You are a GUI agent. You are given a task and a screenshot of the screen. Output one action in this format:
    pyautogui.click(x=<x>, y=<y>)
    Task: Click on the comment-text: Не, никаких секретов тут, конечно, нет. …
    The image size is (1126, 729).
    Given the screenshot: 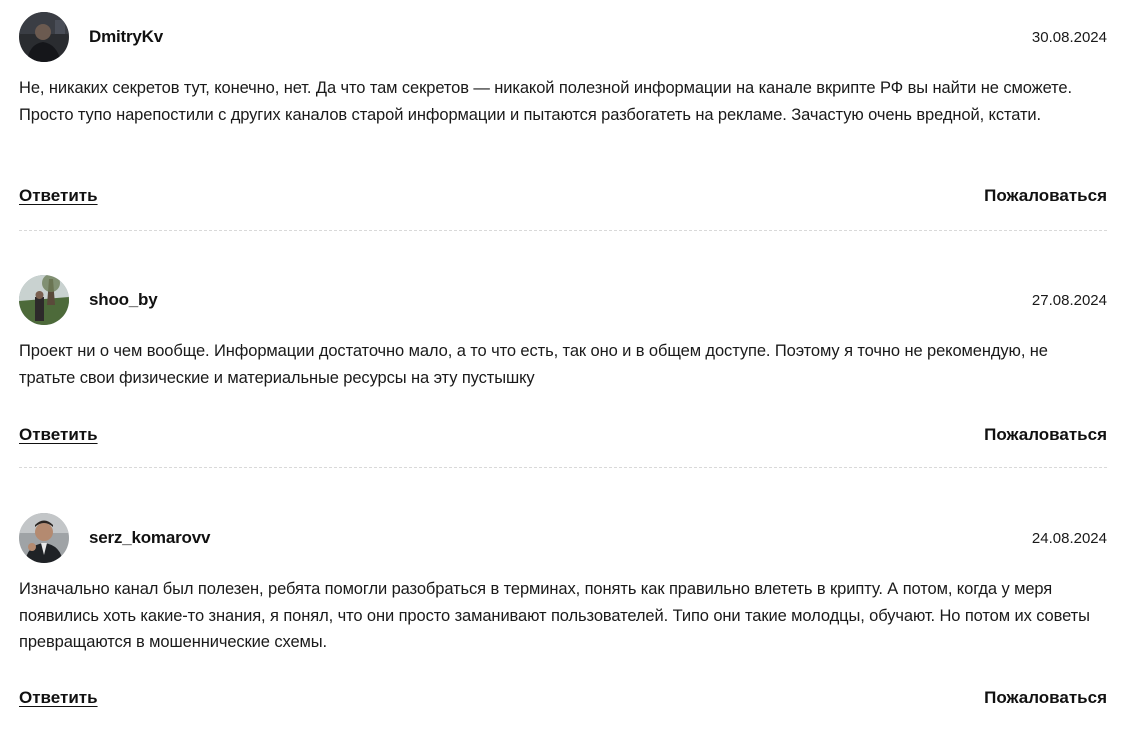 What is the action you would take?
    pyautogui.click(x=545, y=101)
    